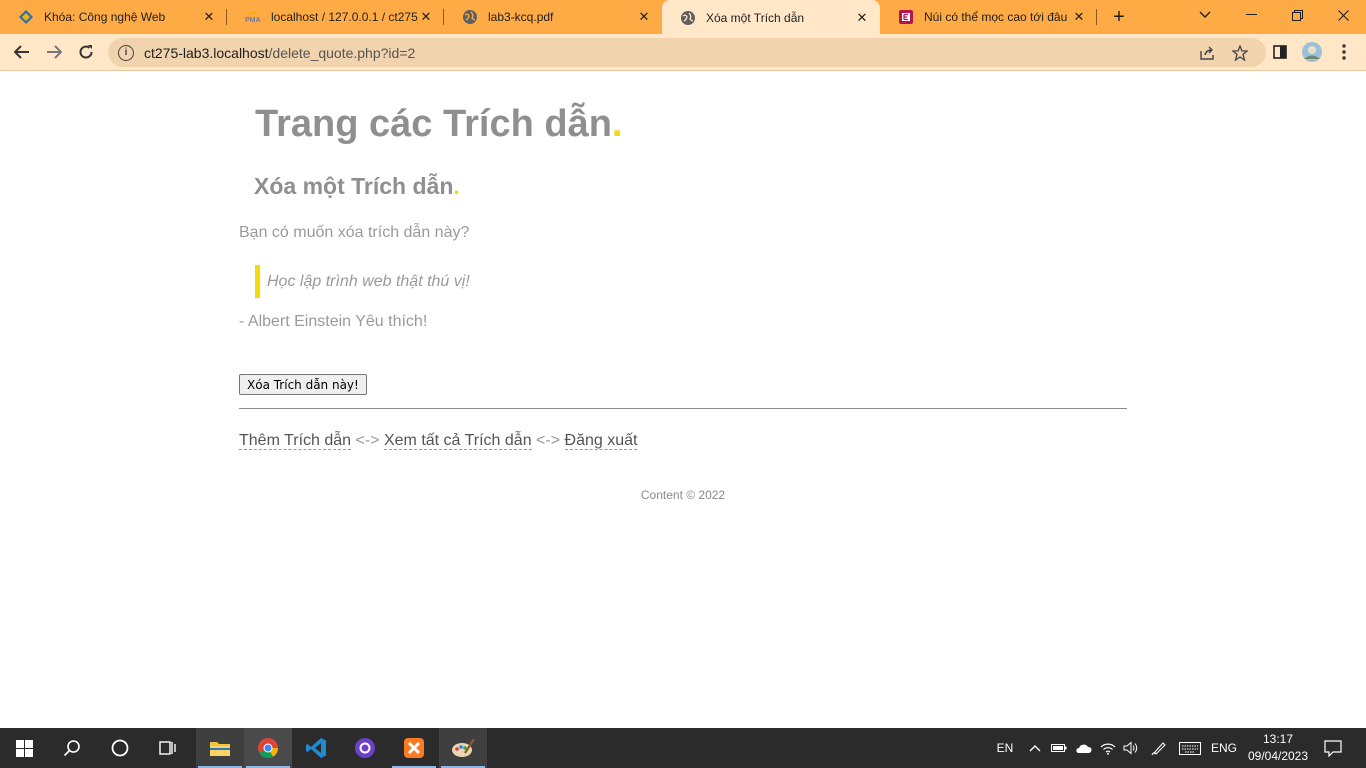 The width and height of the screenshot is (1366, 768). Describe the element at coordinates (26, 17) in the screenshot. I see `moodle-diamond-icon` at that location.